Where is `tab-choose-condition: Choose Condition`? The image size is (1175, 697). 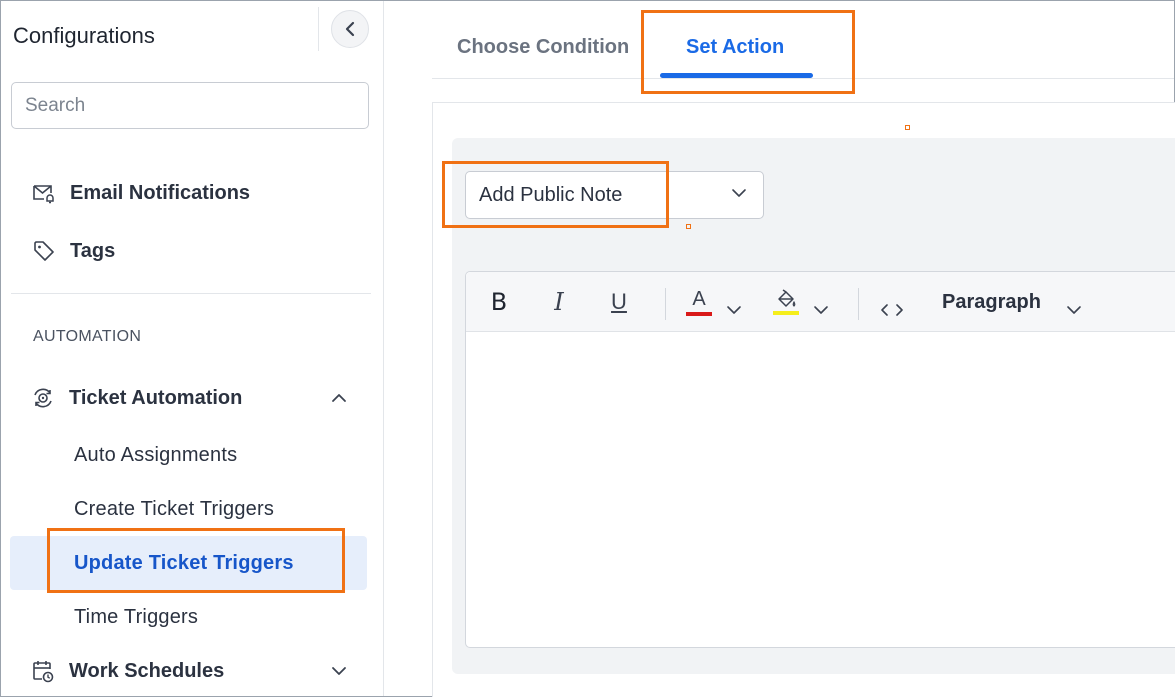 tab-choose-condition: Choose Condition is located at coordinates (543, 47).